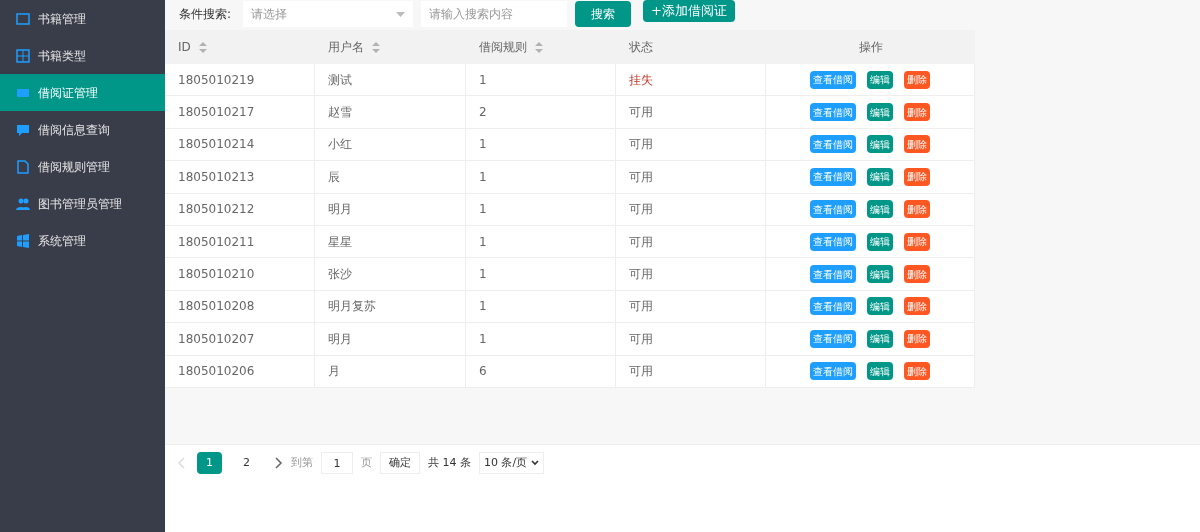  I want to click on sidebar-item: 图书管理员管理, so click(82, 203).